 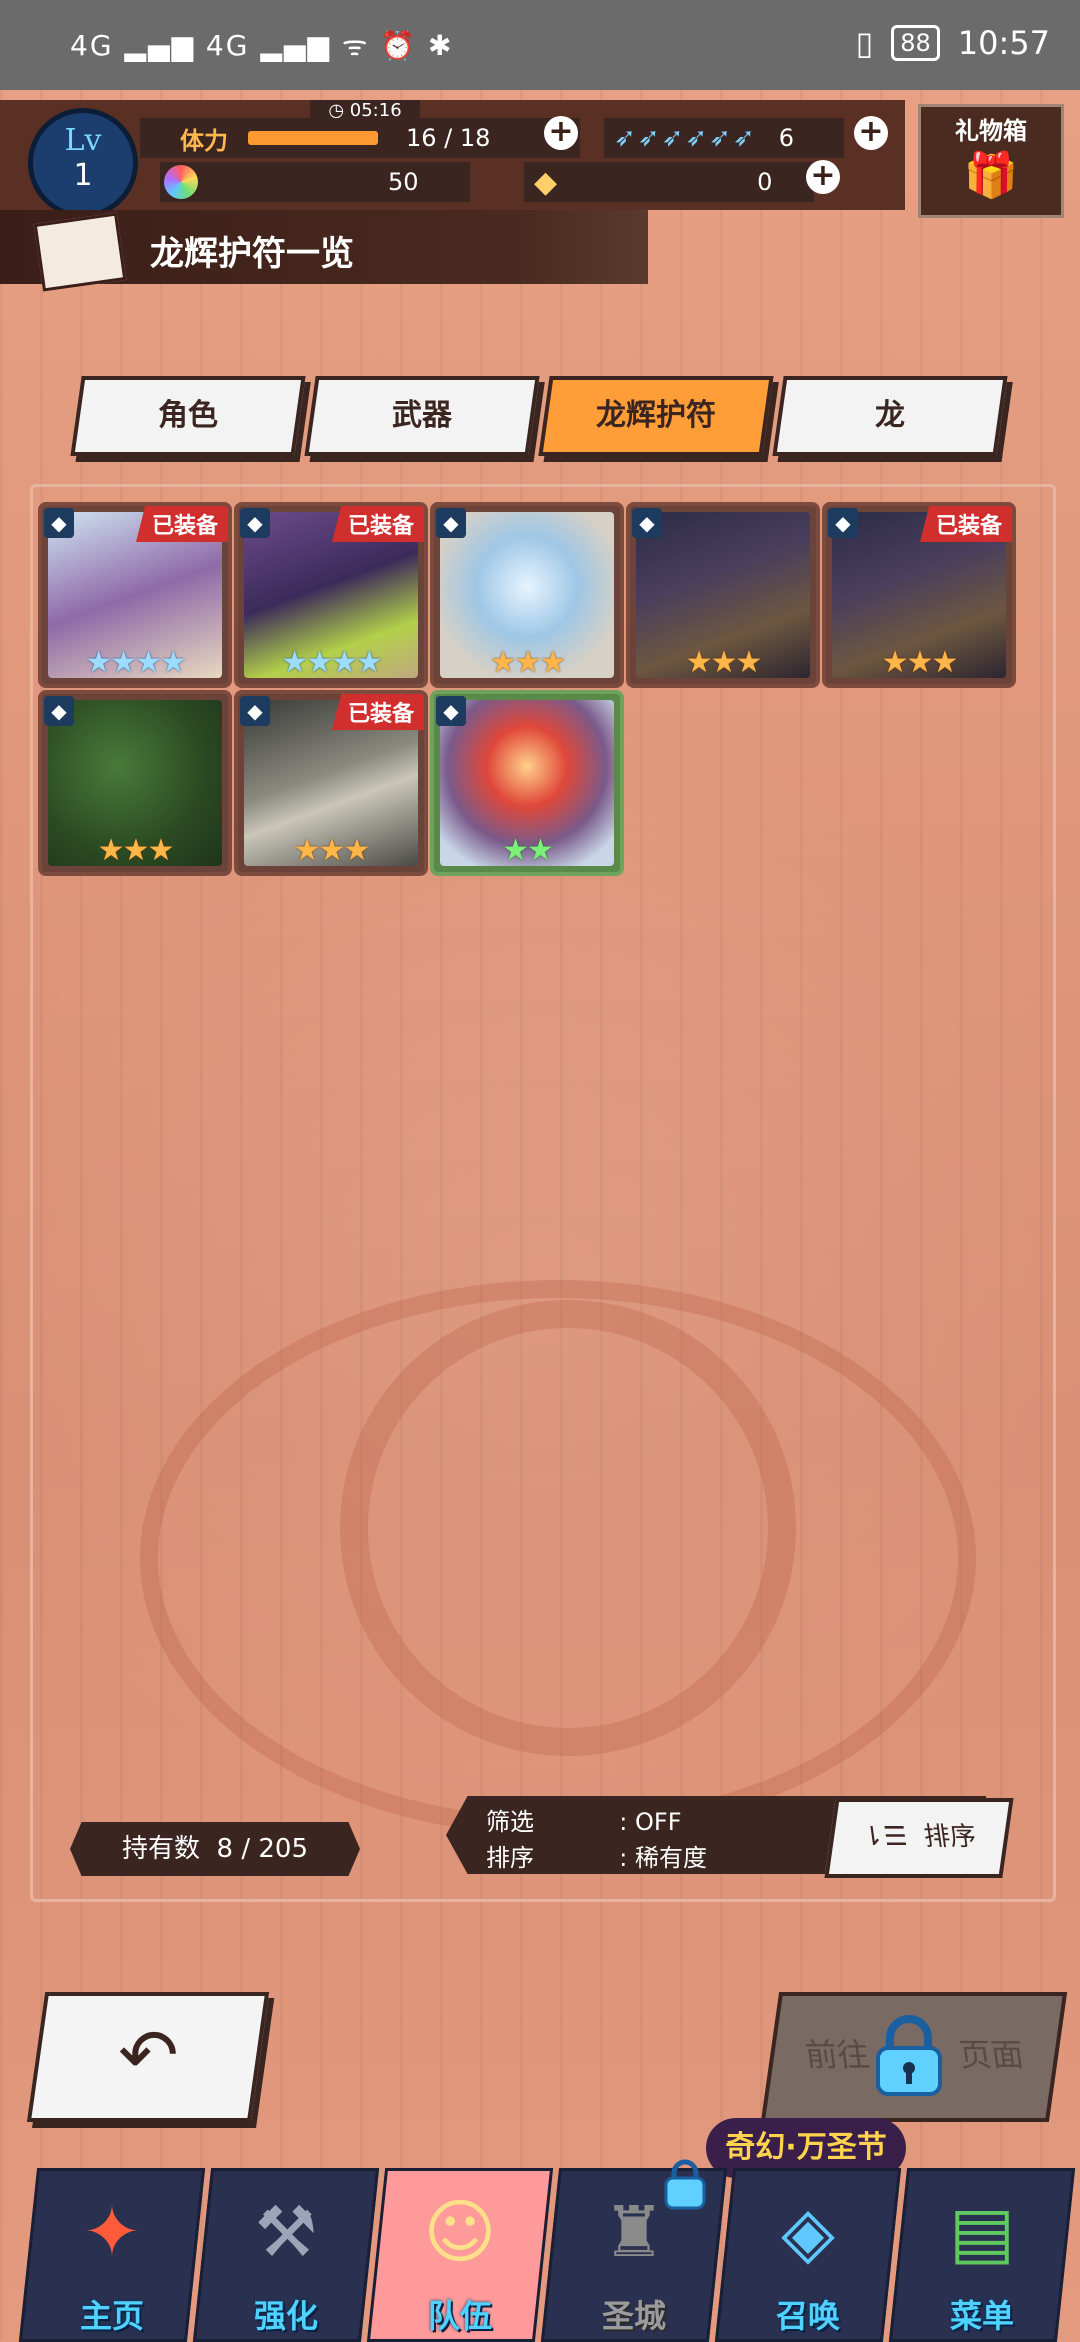 I want to click on team-portrait-icon: ☺, so click(x=460, y=2232).